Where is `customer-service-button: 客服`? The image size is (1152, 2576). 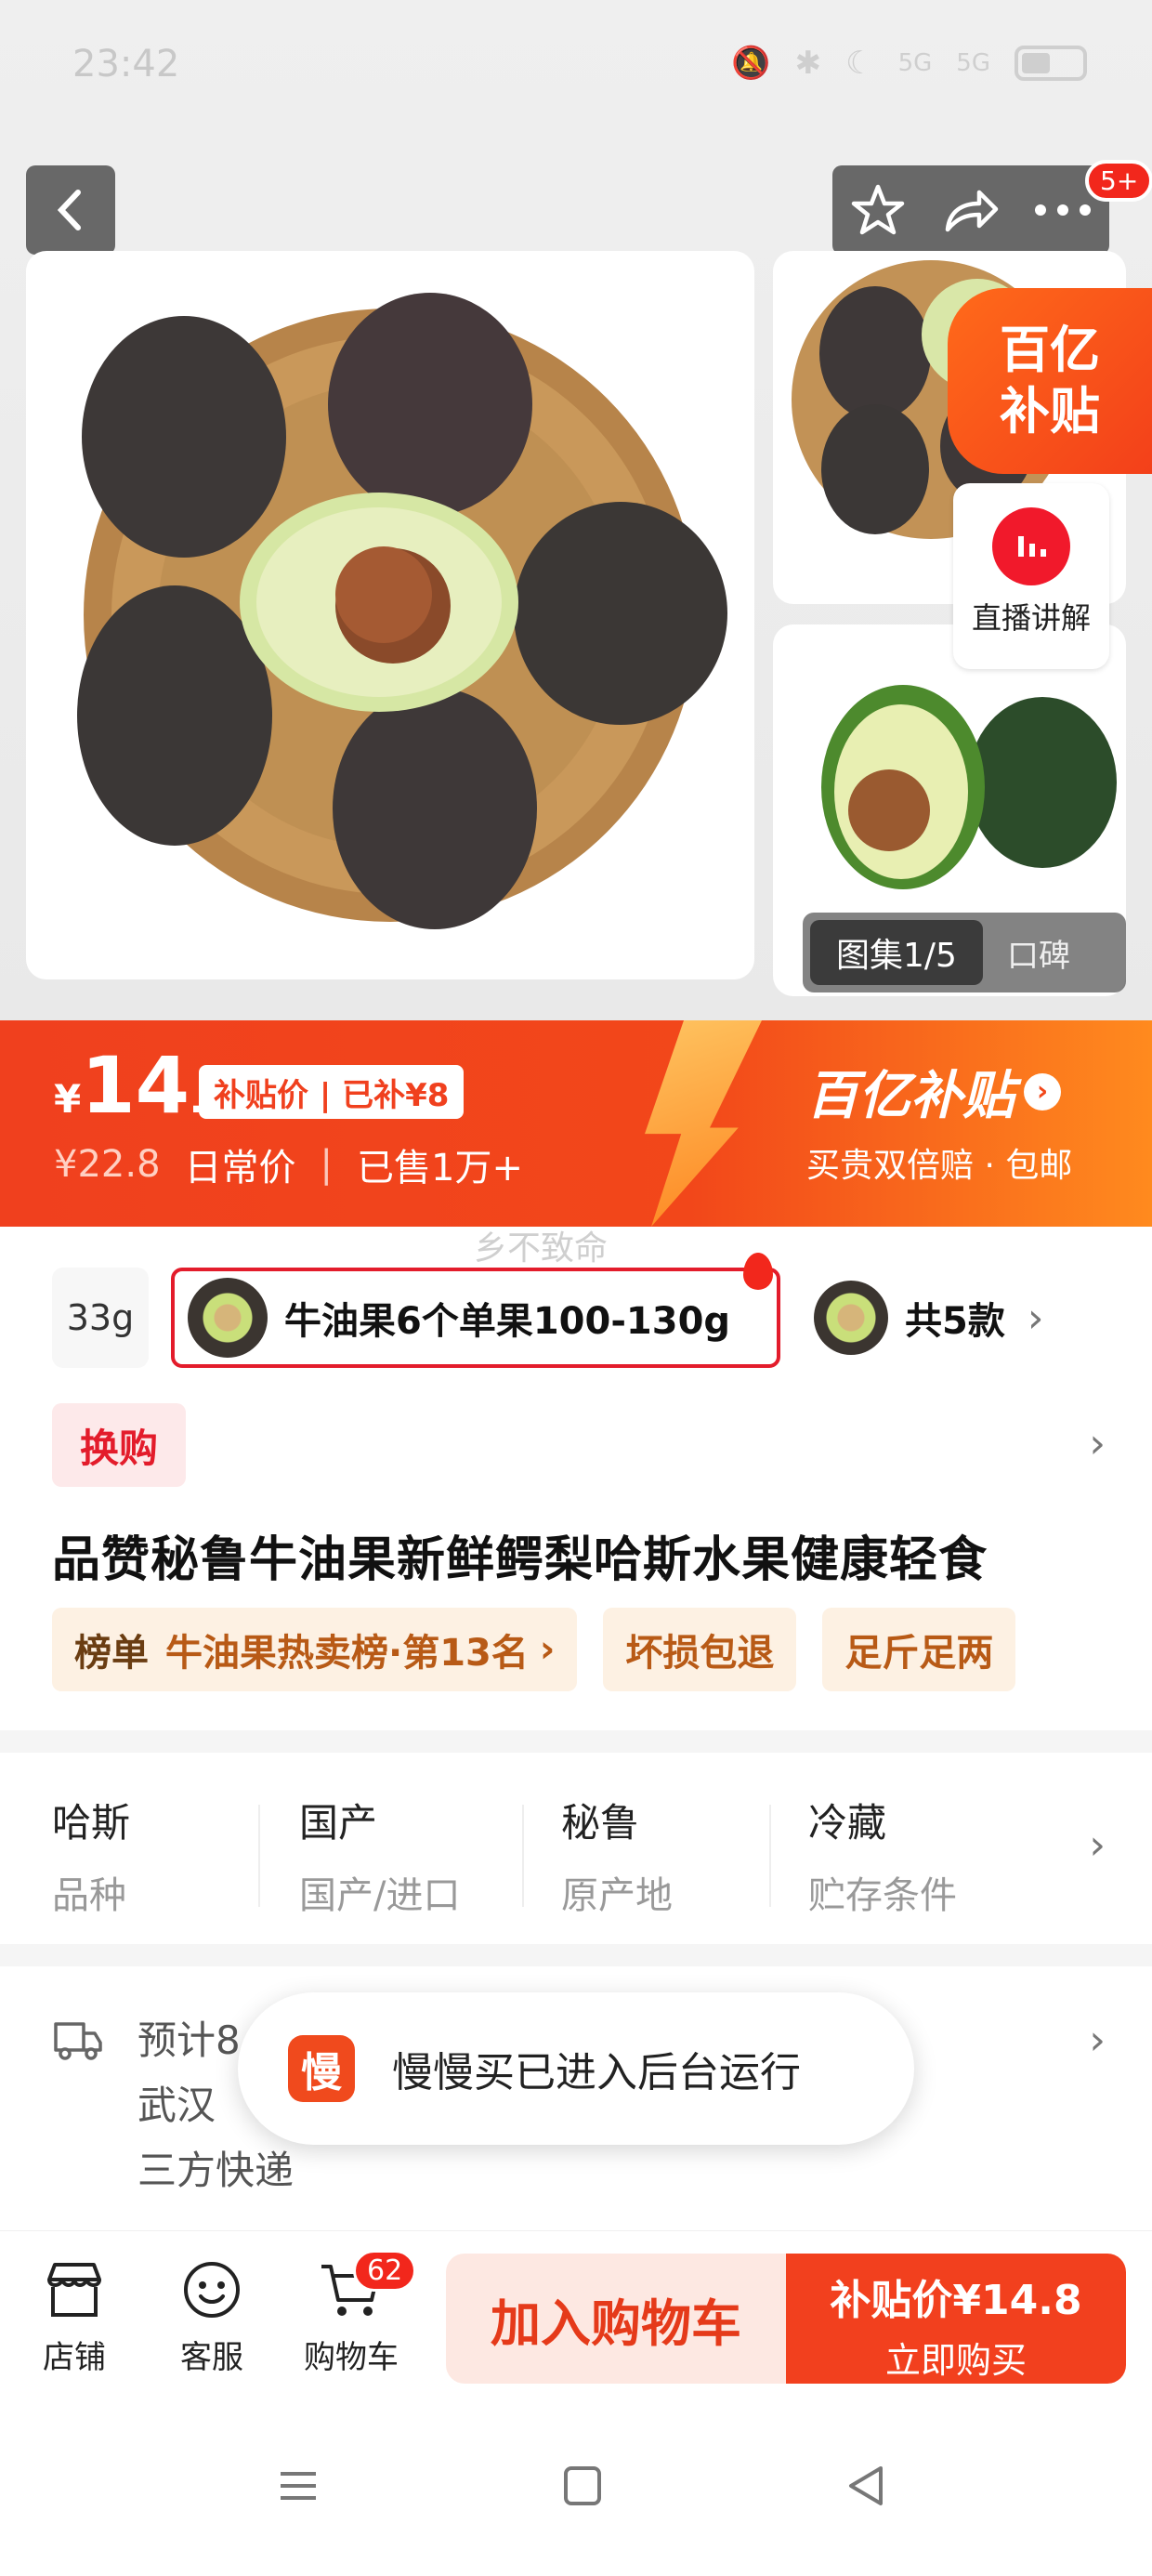 customer-service-button: 客服 is located at coordinates (212, 2318).